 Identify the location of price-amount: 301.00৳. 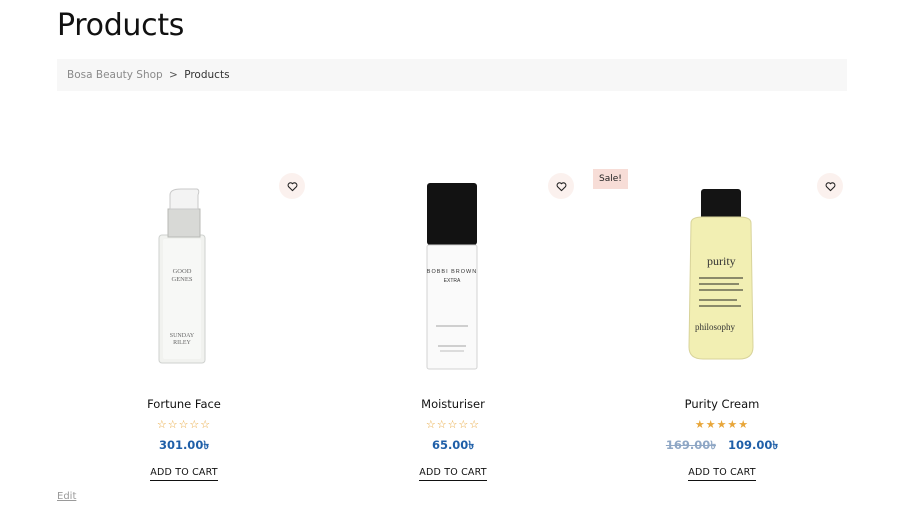
(184, 445).